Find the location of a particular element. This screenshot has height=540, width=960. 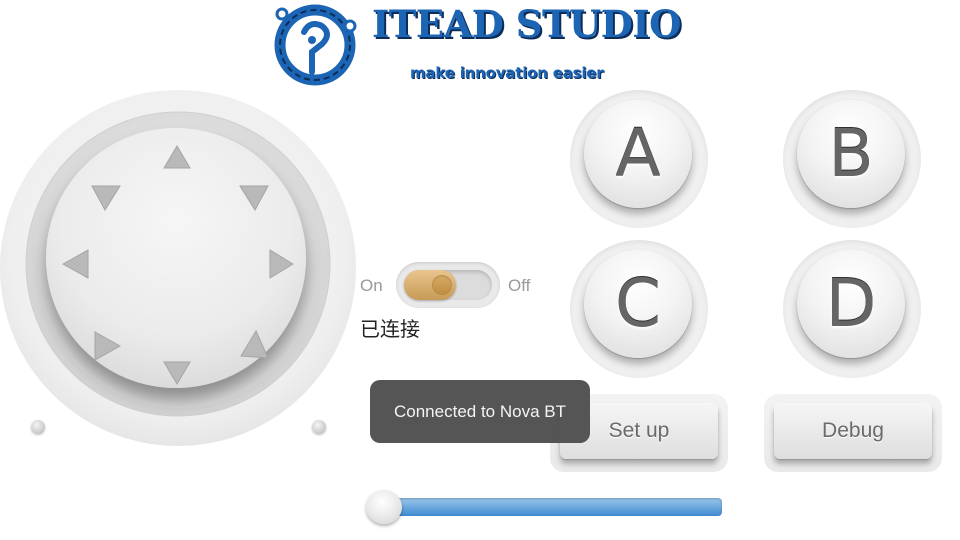

toggle-track is located at coordinates (448, 285).